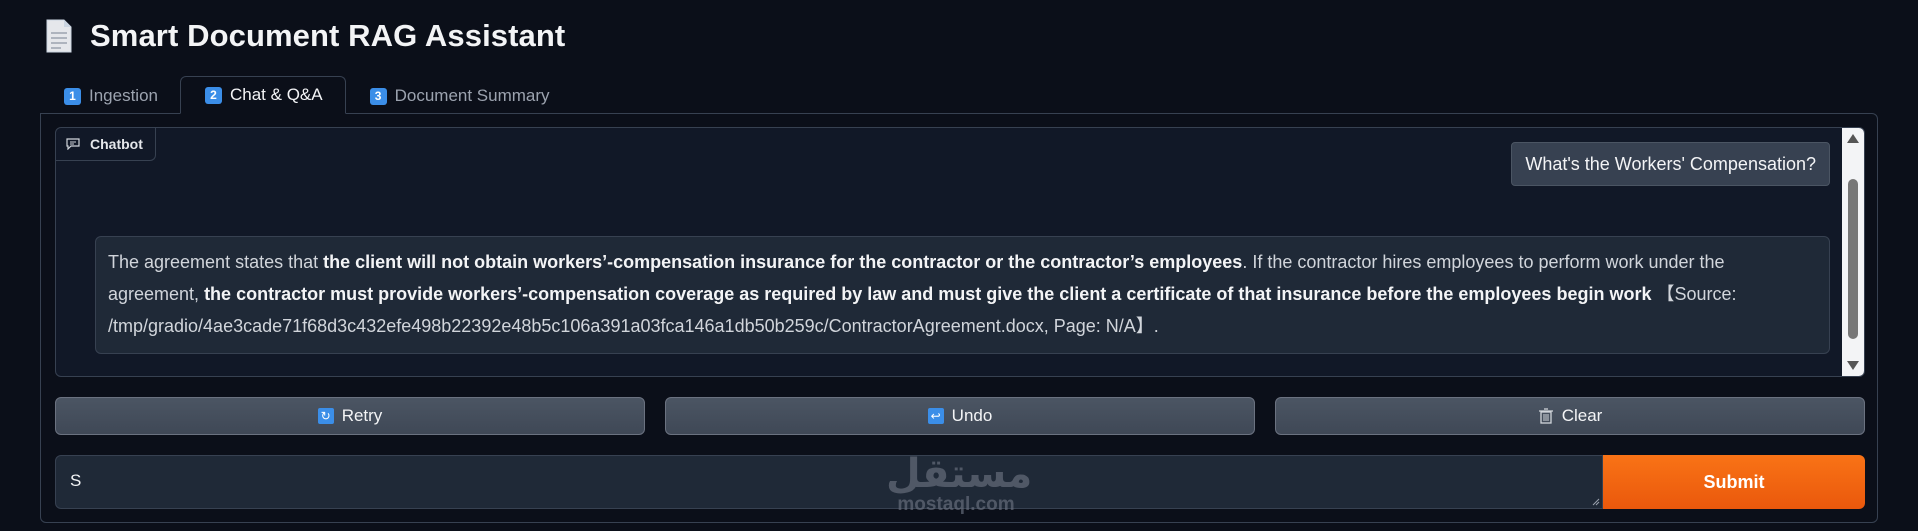 The image size is (1918, 531). I want to click on keycap-1-icon: 1, so click(72, 96).